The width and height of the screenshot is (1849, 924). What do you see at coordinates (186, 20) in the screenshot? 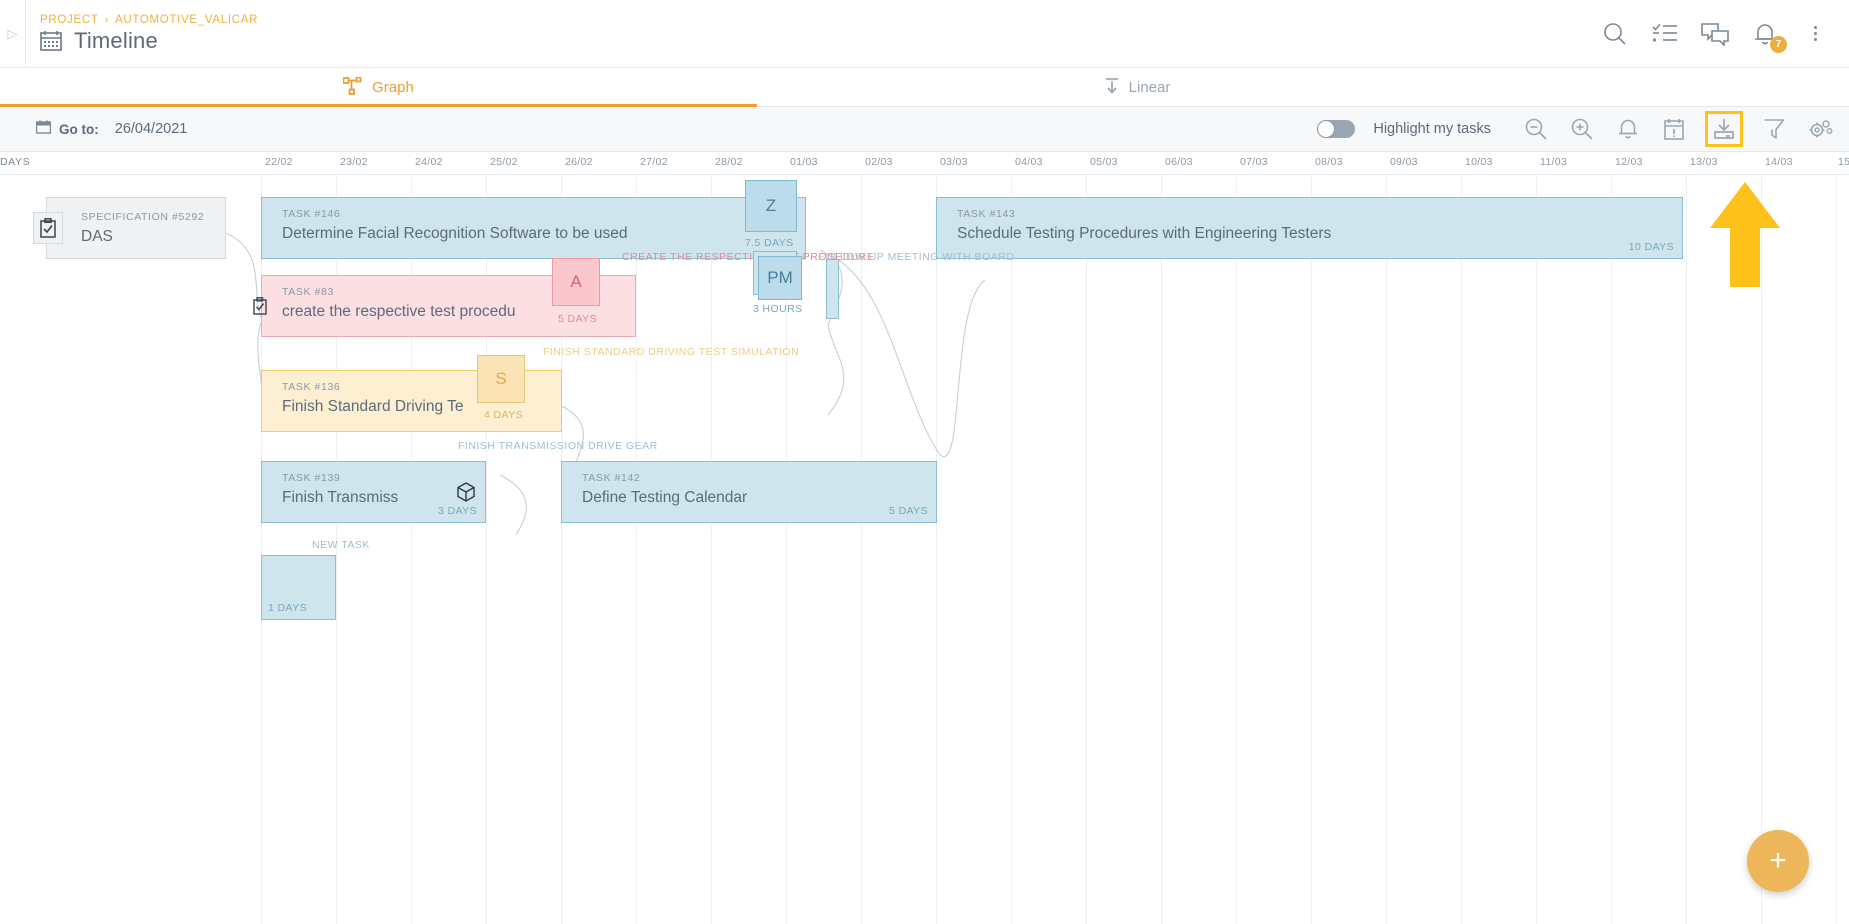
I see `breadcrumb-project: AUTOMOTIVE_VALICAR` at bounding box center [186, 20].